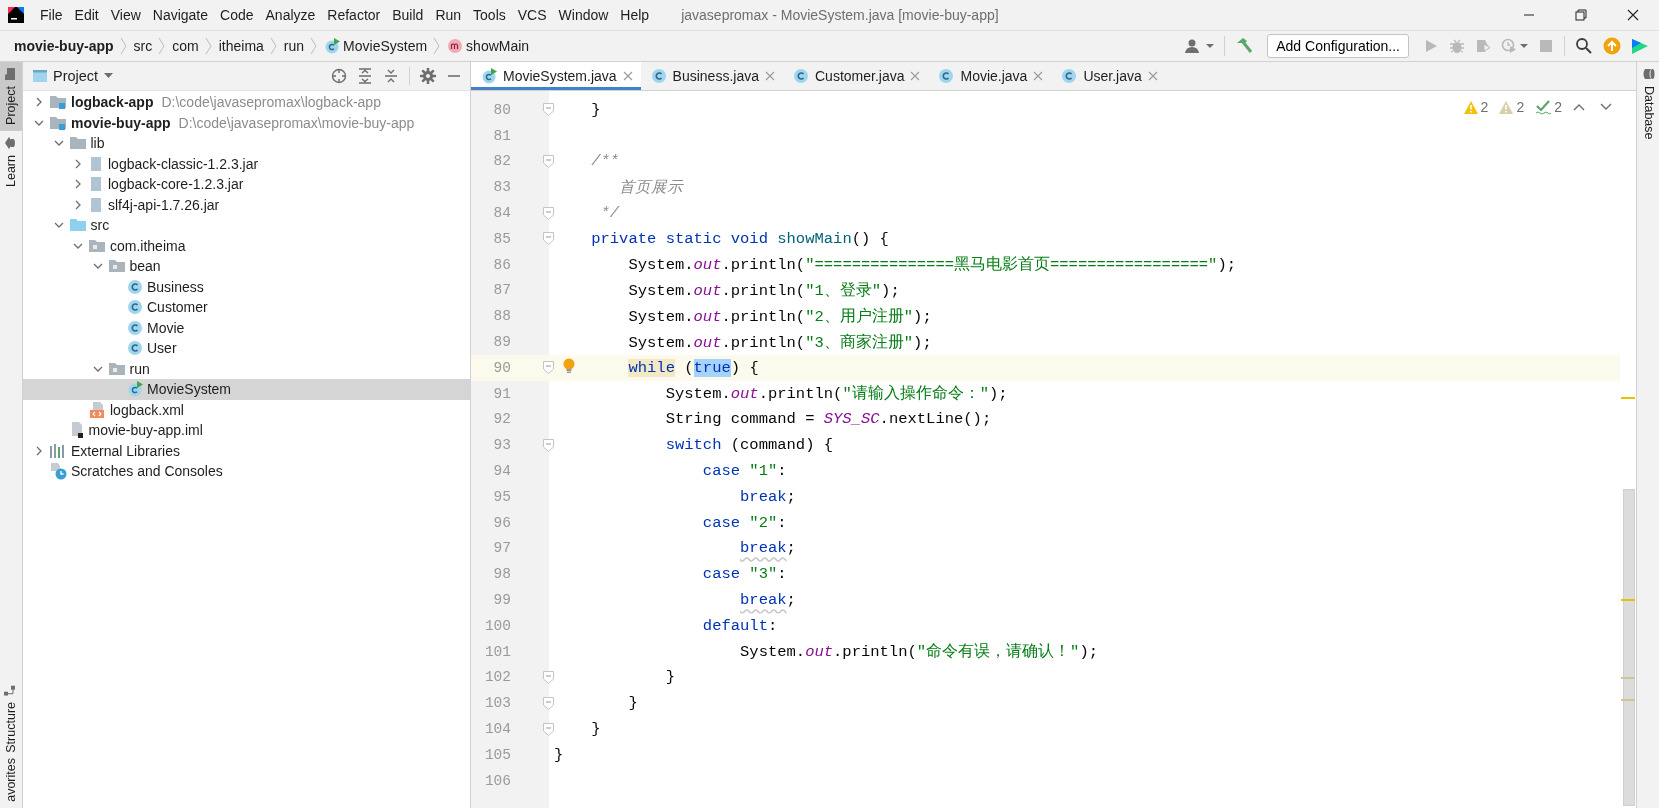  Describe the element at coordinates (840, 15) in the screenshot. I see `window-title: javasepromax - MovieSystem.java [movie-buy-app]` at that location.